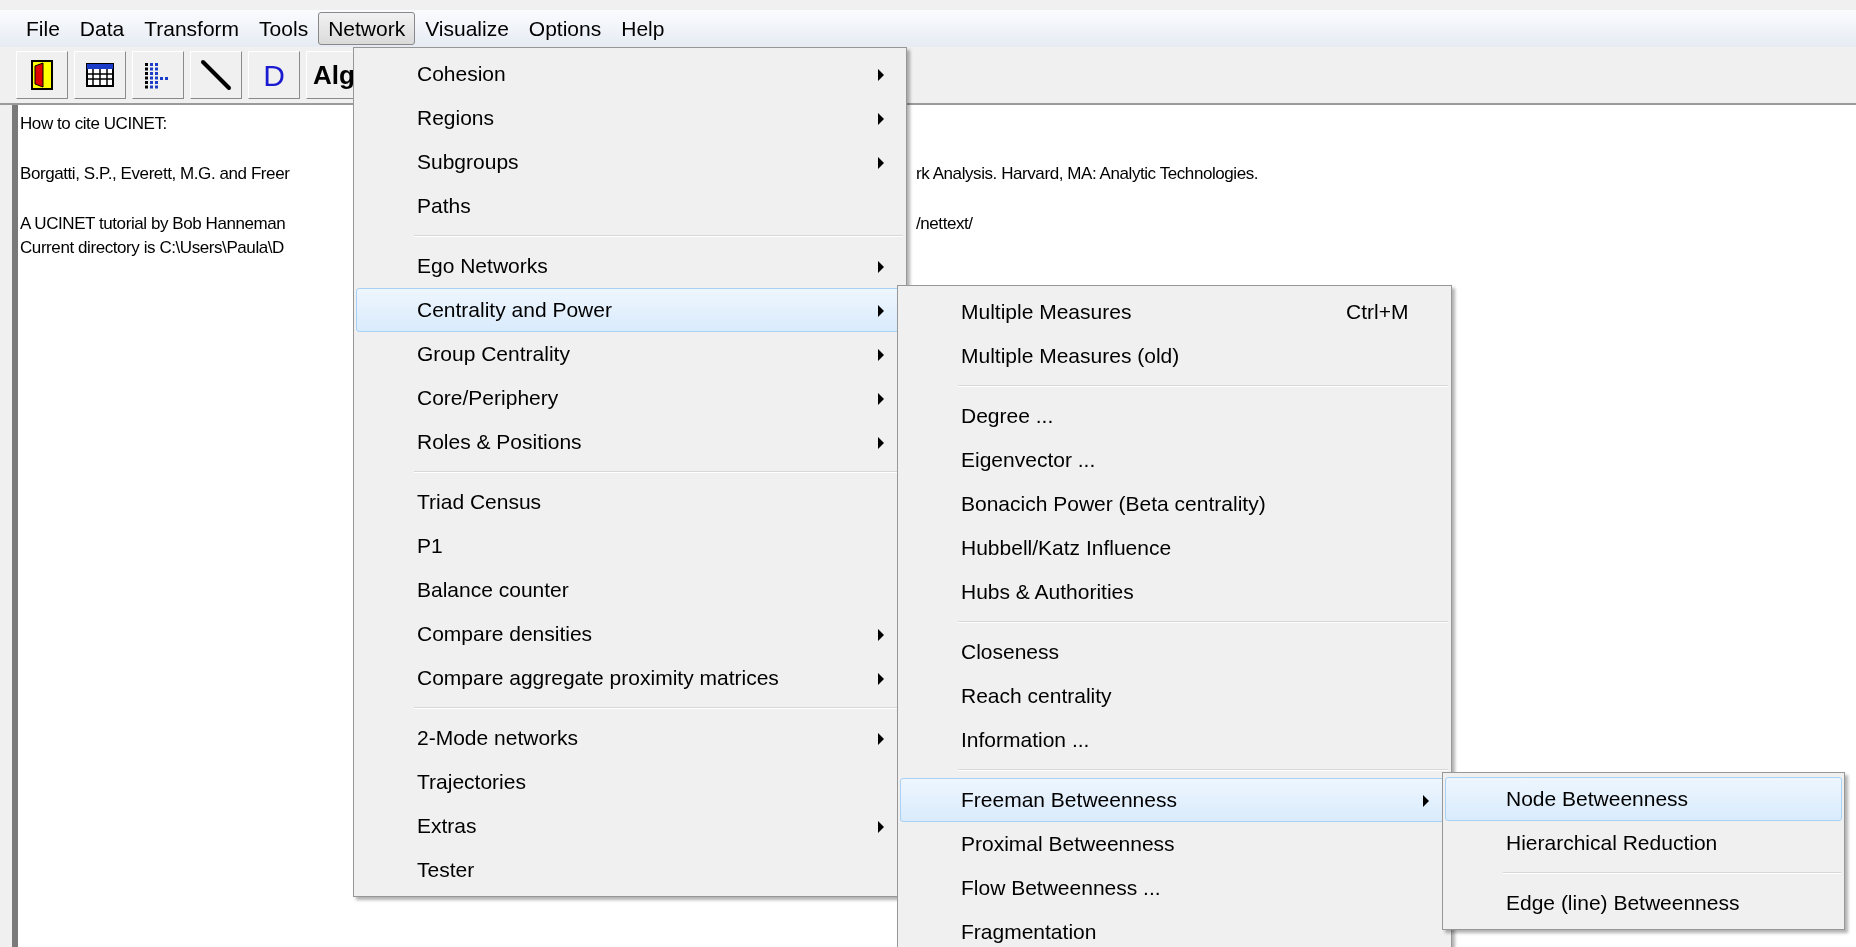 This screenshot has height=947, width=1856. I want to click on menu-item: Subgroups, so click(630, 162).